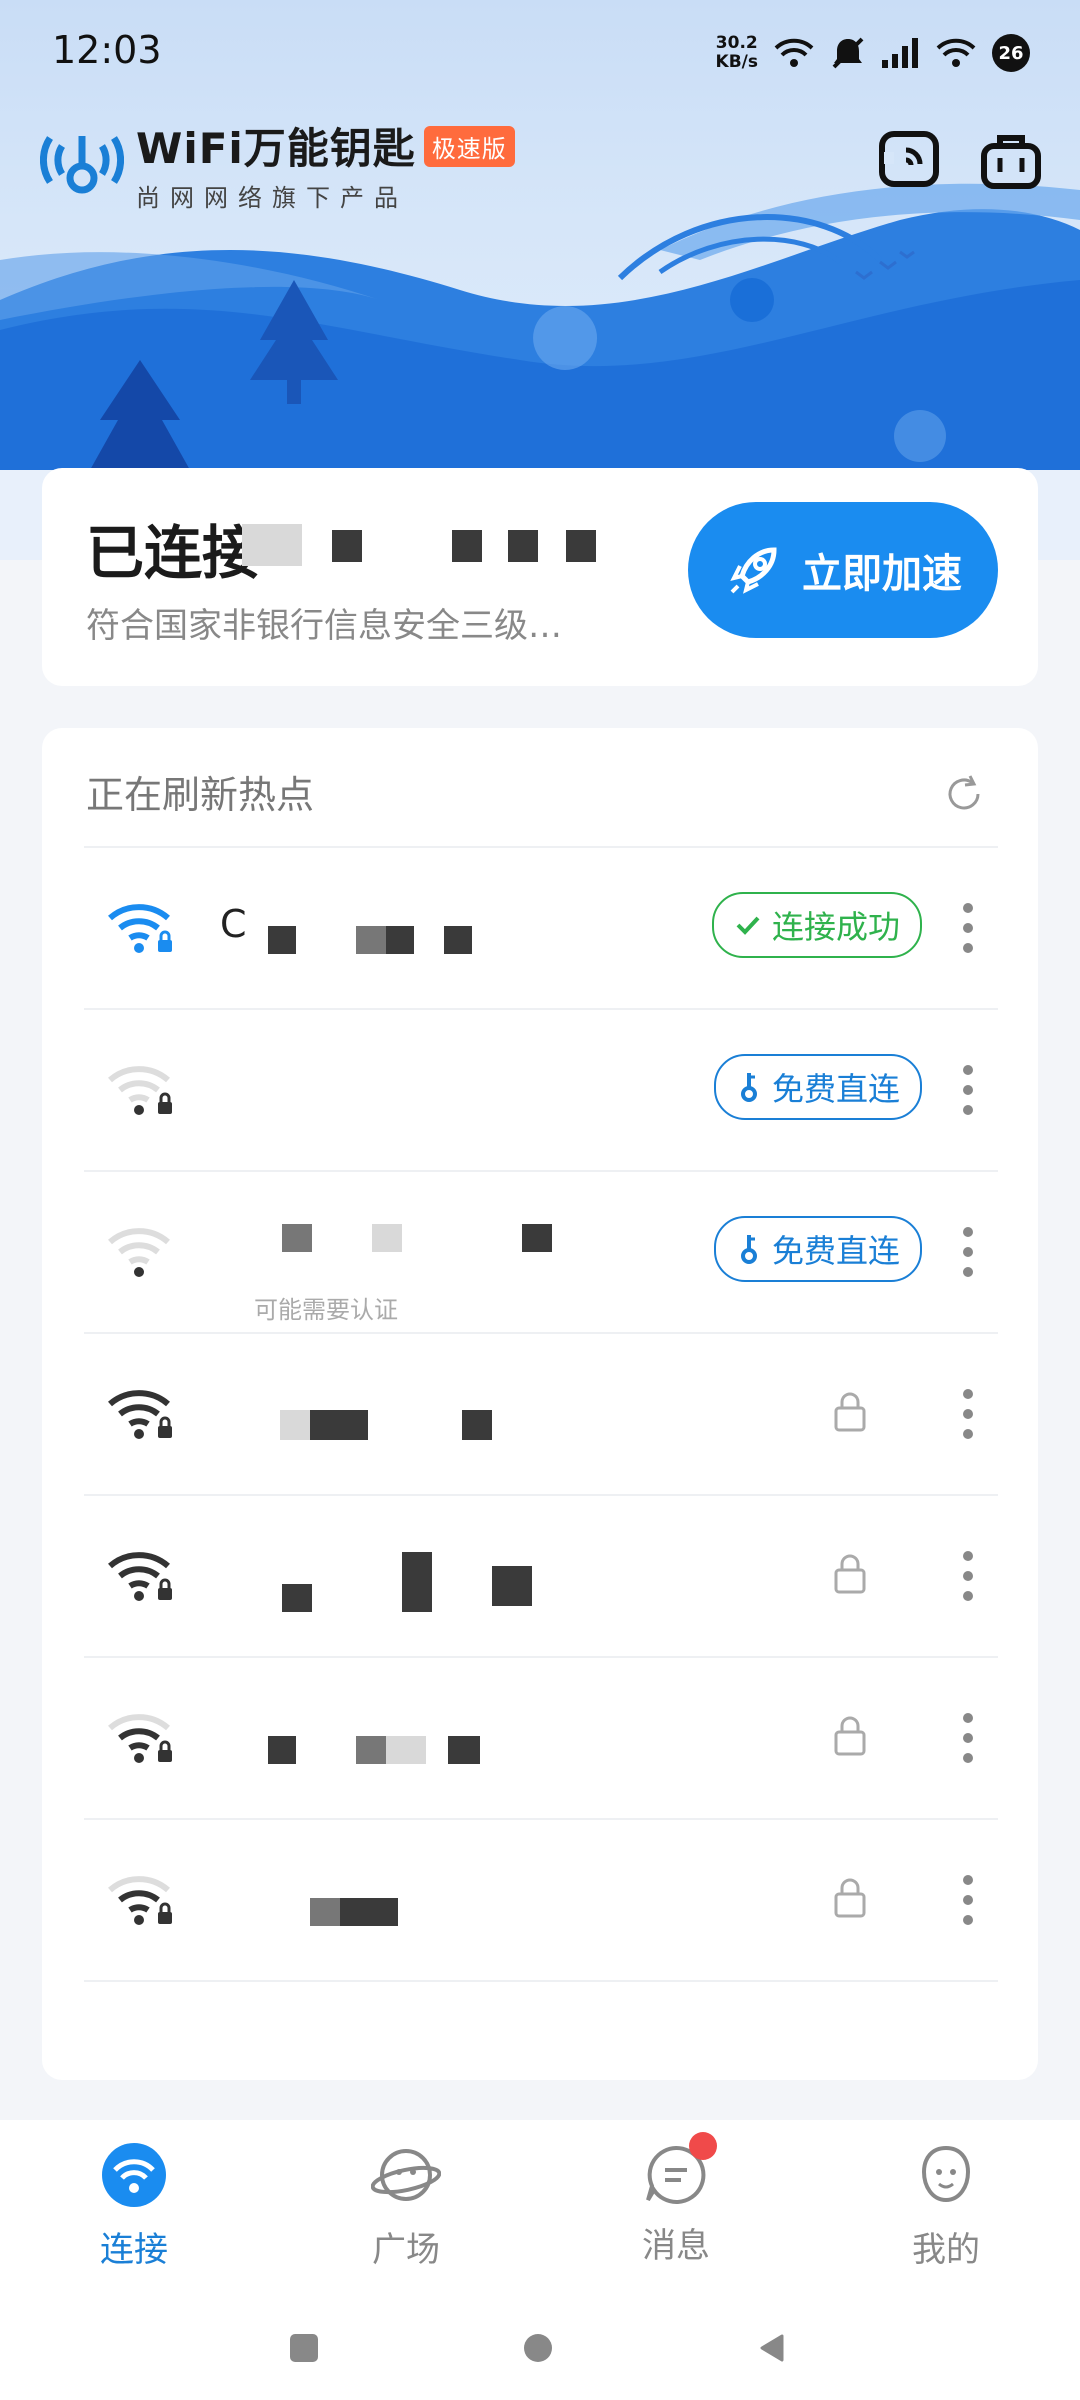 This screenshot has height=2400, width=1080. What do you see at coordinates (772, 2348) in the screenshot?
I see `back-icon` at bounding box center [772, 2348].